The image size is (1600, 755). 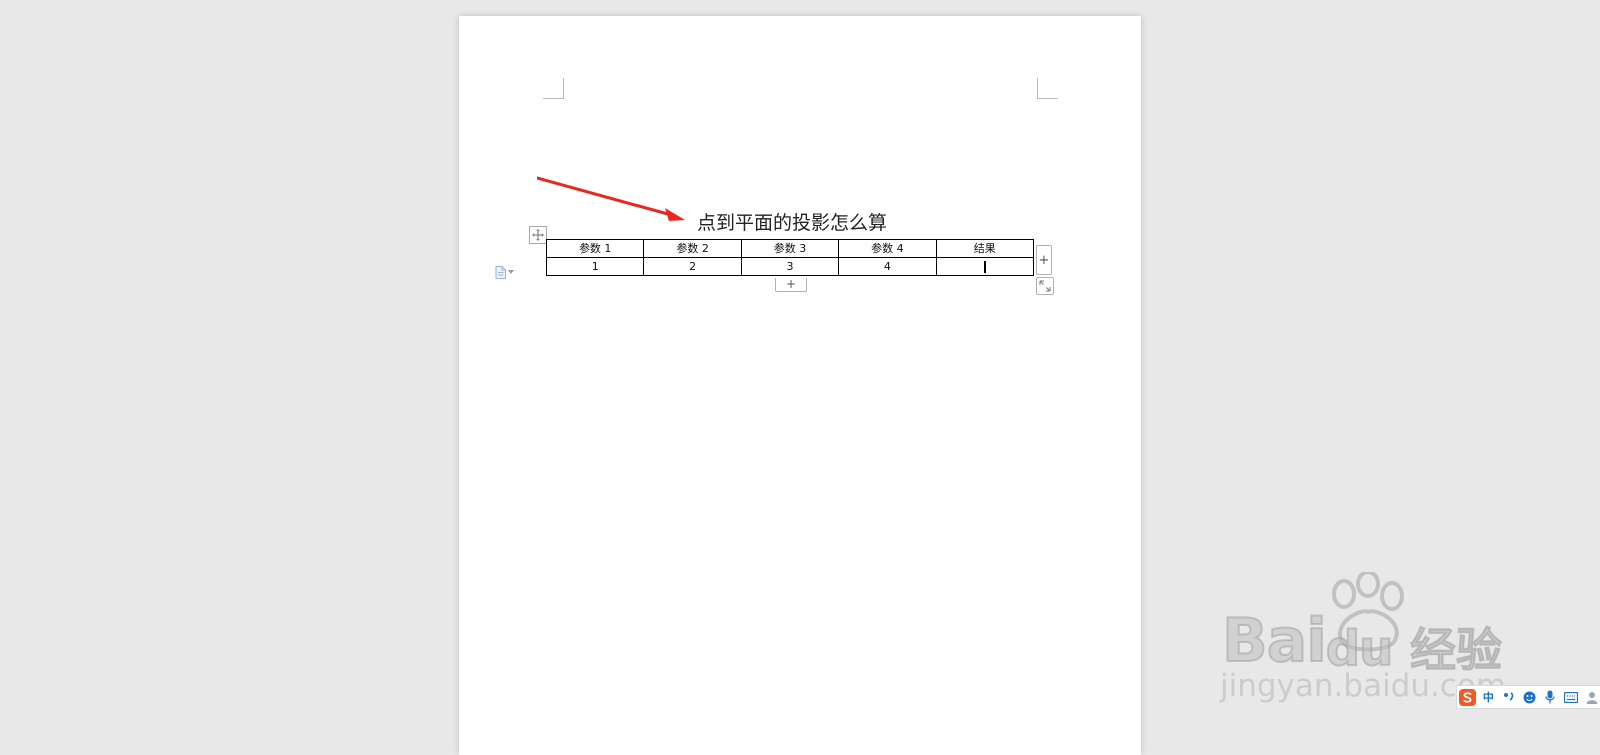 What do you see at coordinates (1488, 697) in the screenshot?
I see `input-mode-label: 中` at bounding box center [1488, 697].